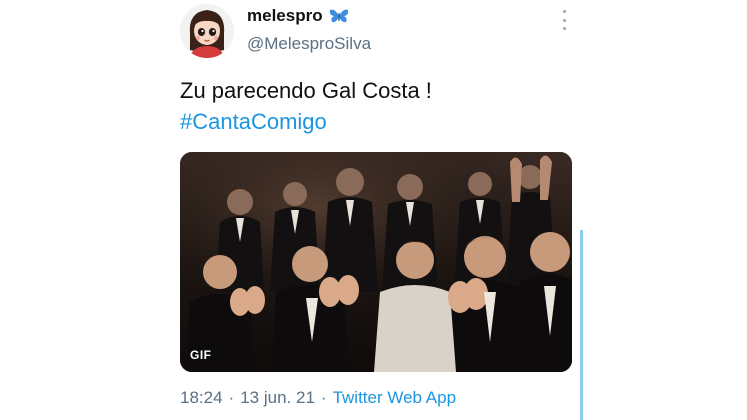 The width and height of the screenshot is (747, 420). I want to click on author-display-name: melespro, so click(285, 16).